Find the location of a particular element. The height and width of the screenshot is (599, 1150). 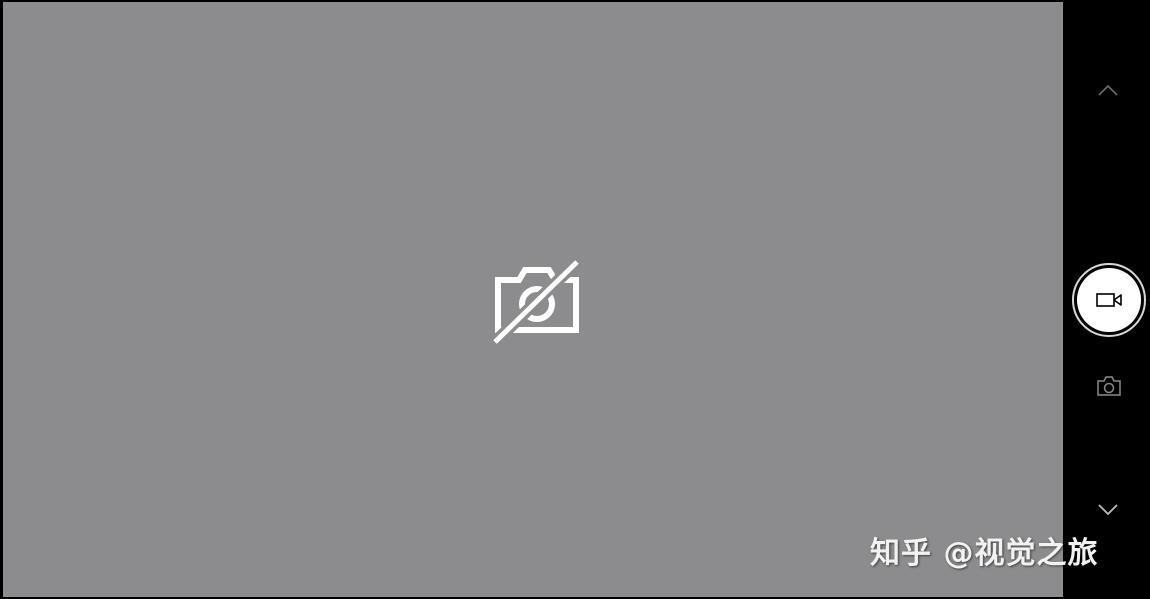

scroll-down-button is located at coordinates (1108, 510).